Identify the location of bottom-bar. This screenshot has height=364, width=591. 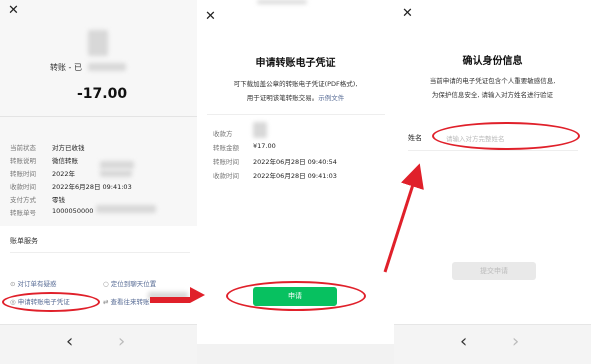
(295, 354).